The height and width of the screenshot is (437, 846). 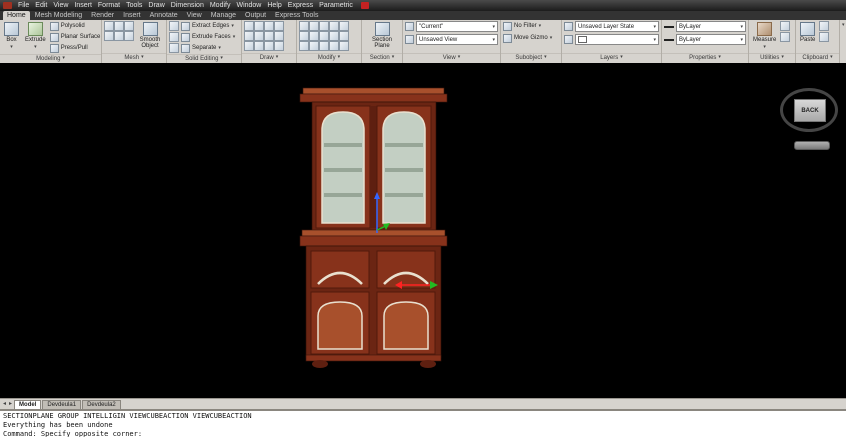 What do you see at coordinates (324, 46) in the screenshot?
I see `join-icon` at bounding box center [324, 46].